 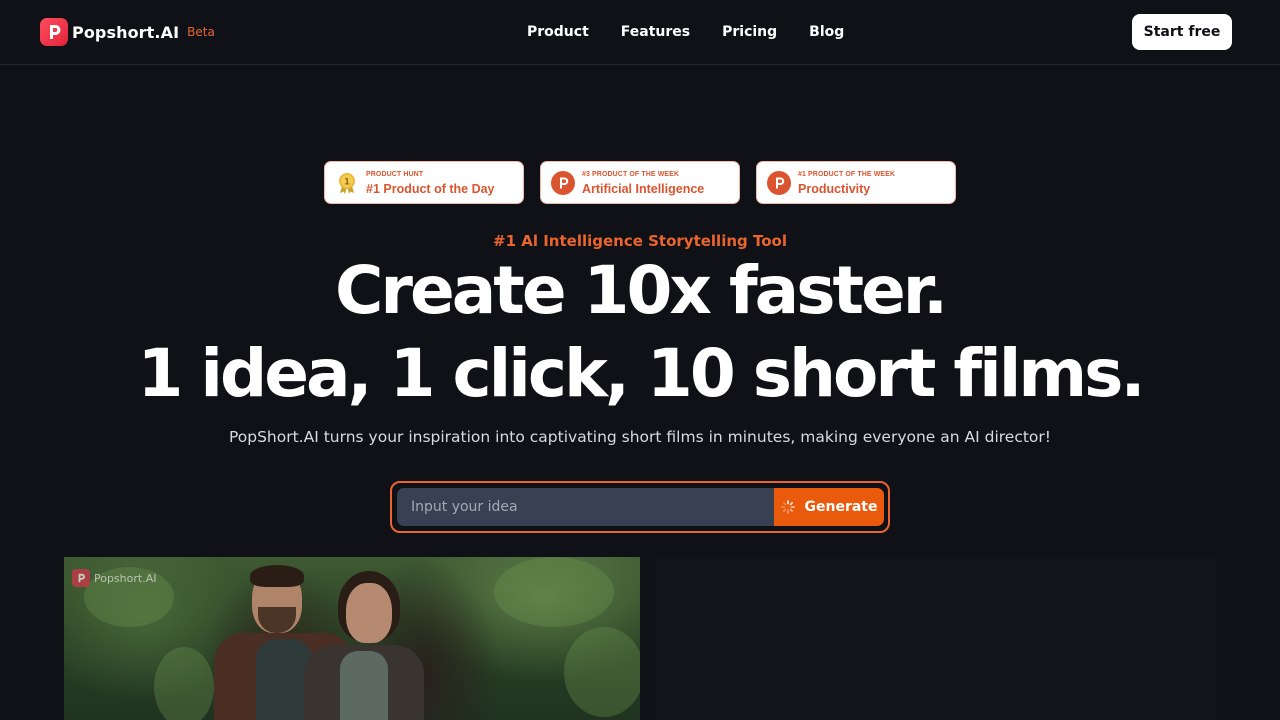 I want to click on start-free-button: Start free, so click(x=1182, y=32).